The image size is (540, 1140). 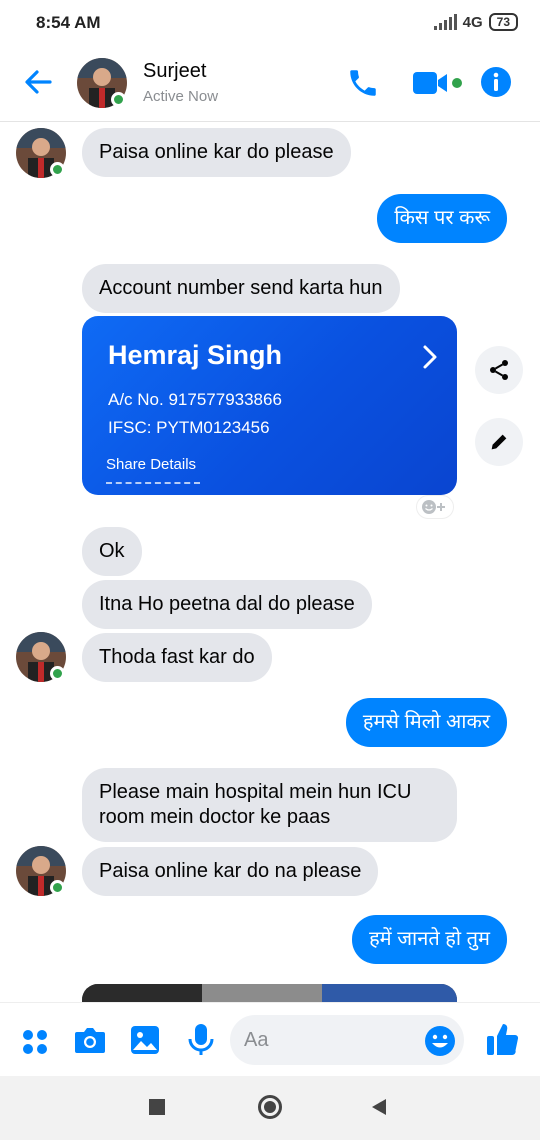 What do you see at coordinates (426, 722) in the screenshot?
I see `outgoing-message: हमसे मिलो आकर` at bounding box center [426, 722].